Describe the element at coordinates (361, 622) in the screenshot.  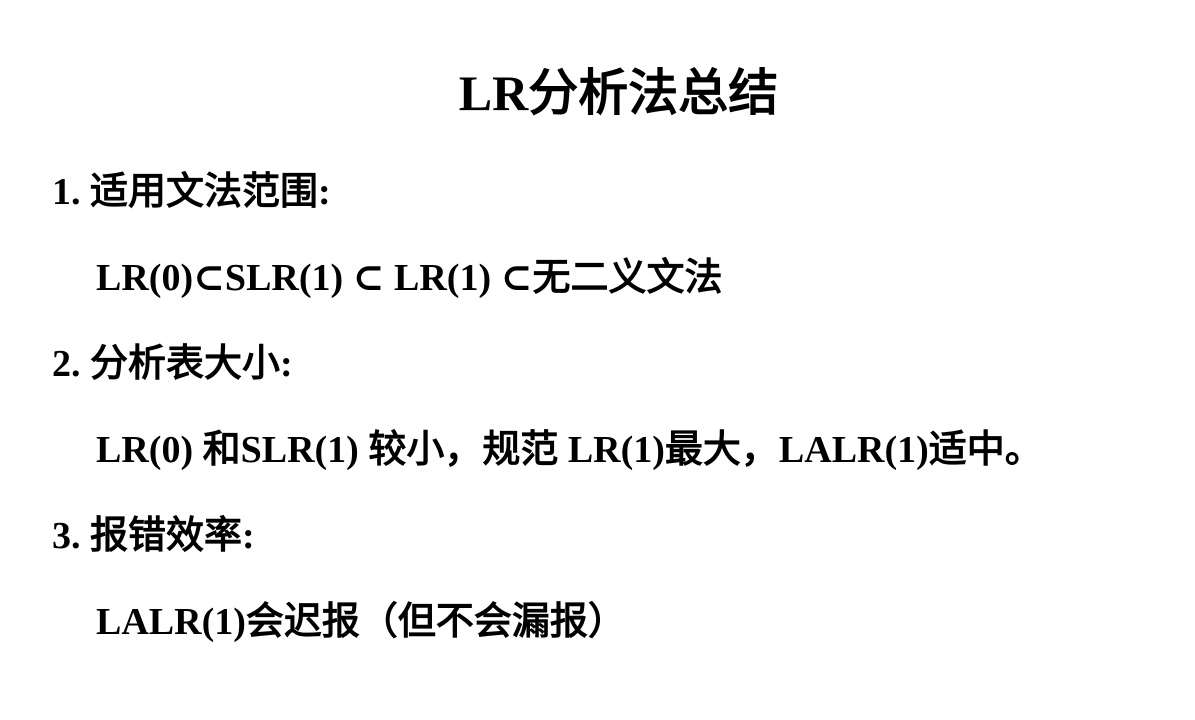
I see `item-body-error-efficiency: LALR(1)会迟报（但不会漏报）` at that location.